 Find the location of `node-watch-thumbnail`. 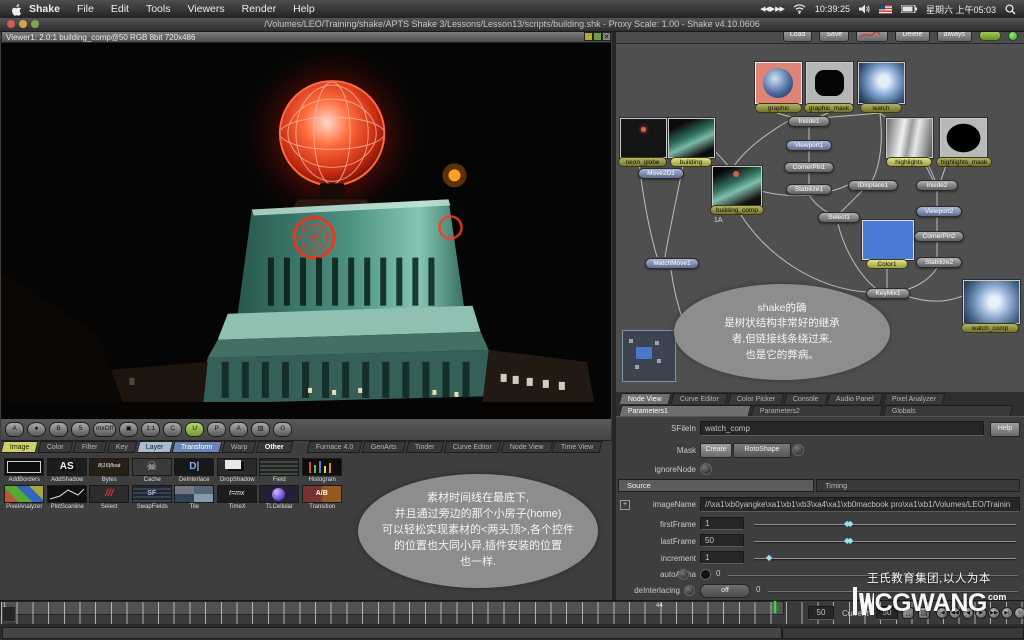

node-watch-thumbnail is located at coordinates (881, 83).